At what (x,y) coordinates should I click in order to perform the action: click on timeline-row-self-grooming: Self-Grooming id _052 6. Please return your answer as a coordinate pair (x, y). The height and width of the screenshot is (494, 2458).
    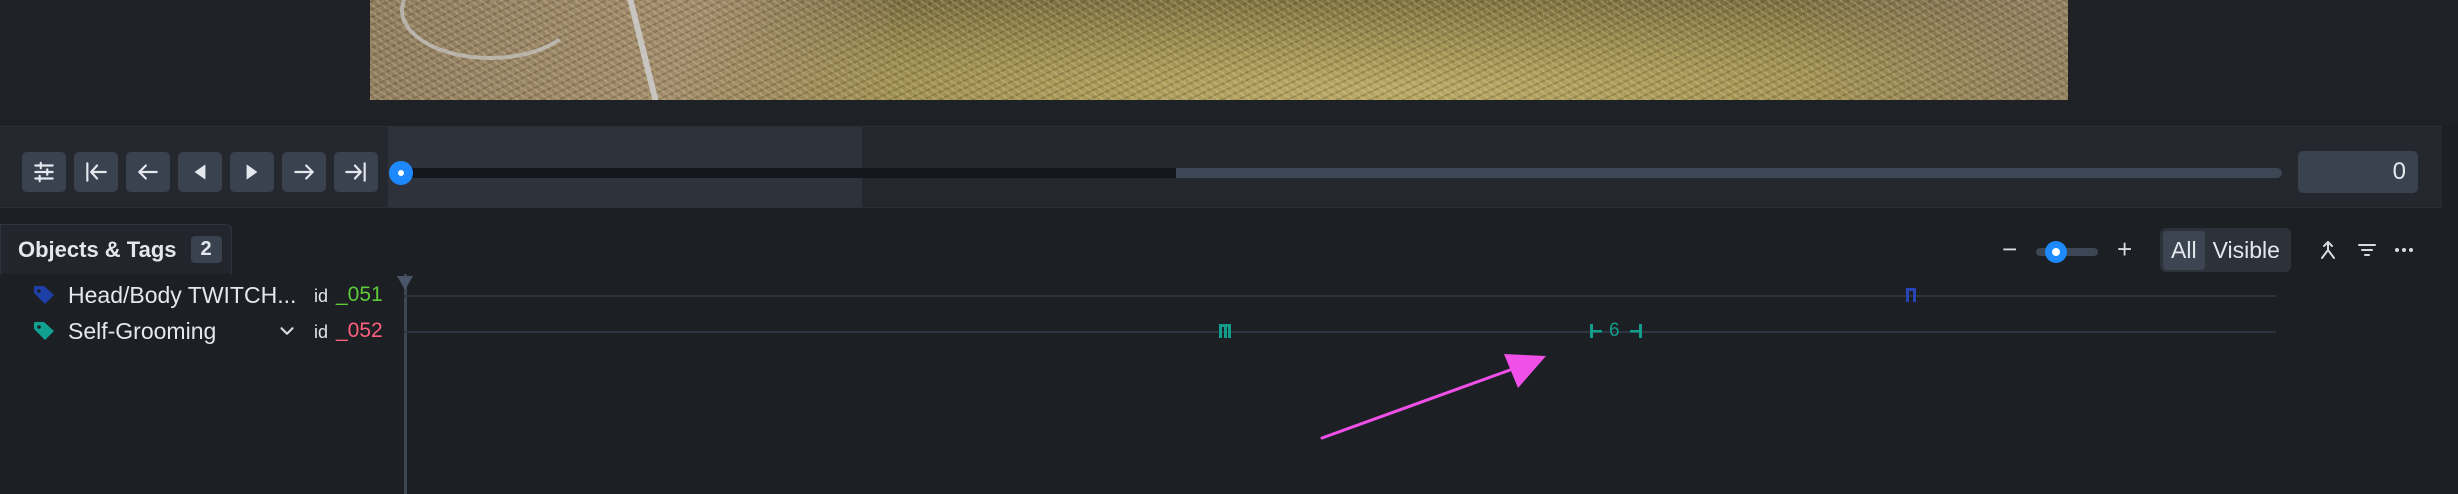
    Looking at the image, I should click on (1229, 331).